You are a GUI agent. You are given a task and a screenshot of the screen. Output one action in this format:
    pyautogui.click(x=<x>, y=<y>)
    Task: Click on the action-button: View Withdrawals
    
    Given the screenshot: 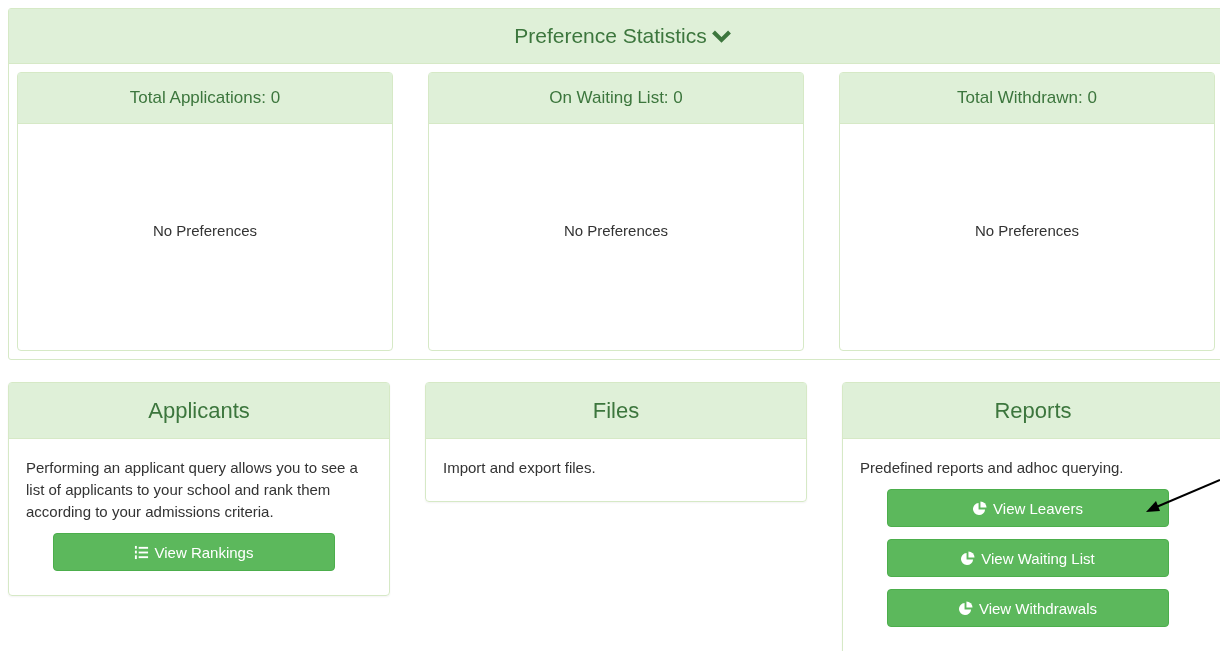 What is the action you would take?
    pyautogui.click(x=1027, y=608)
    